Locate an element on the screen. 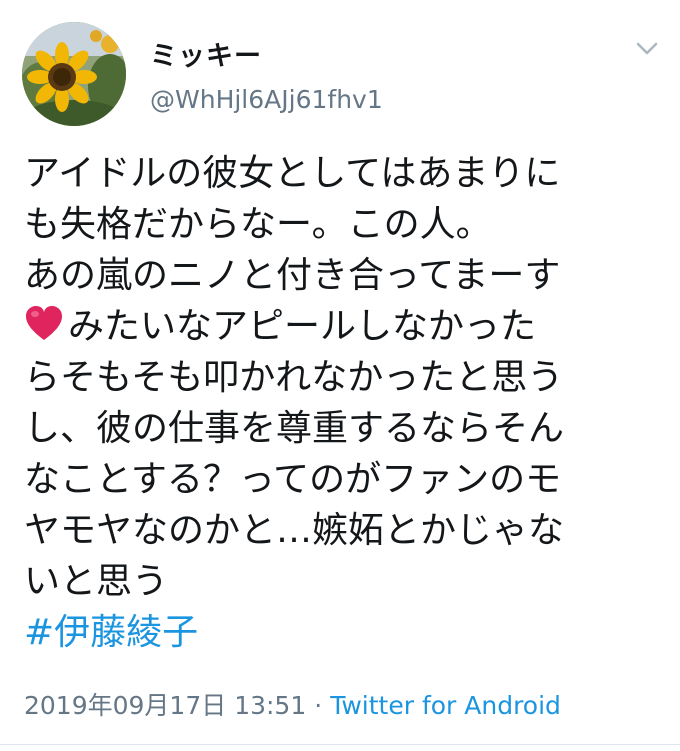 This screenshot has width=680, height=751. hashtag-line: #伊藤綾子 is located at coordinates (344, 632).